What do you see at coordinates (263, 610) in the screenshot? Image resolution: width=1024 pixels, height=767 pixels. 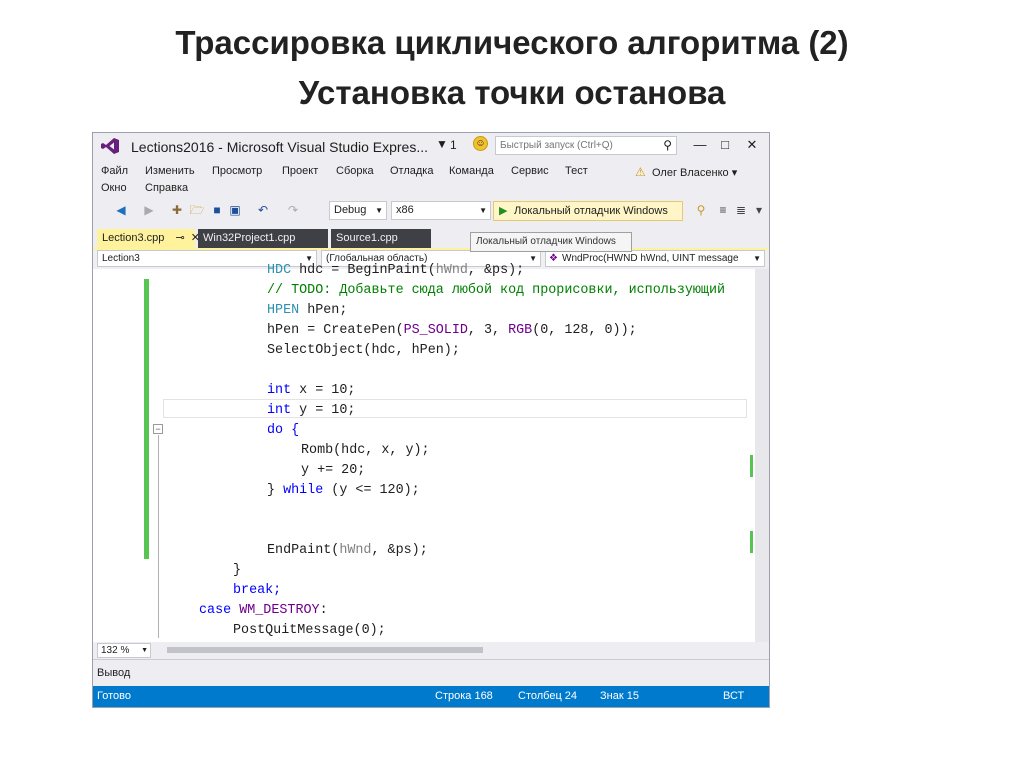 I see `code-line-18: case WM_DESTROY:` at bounding box center [263, 610].